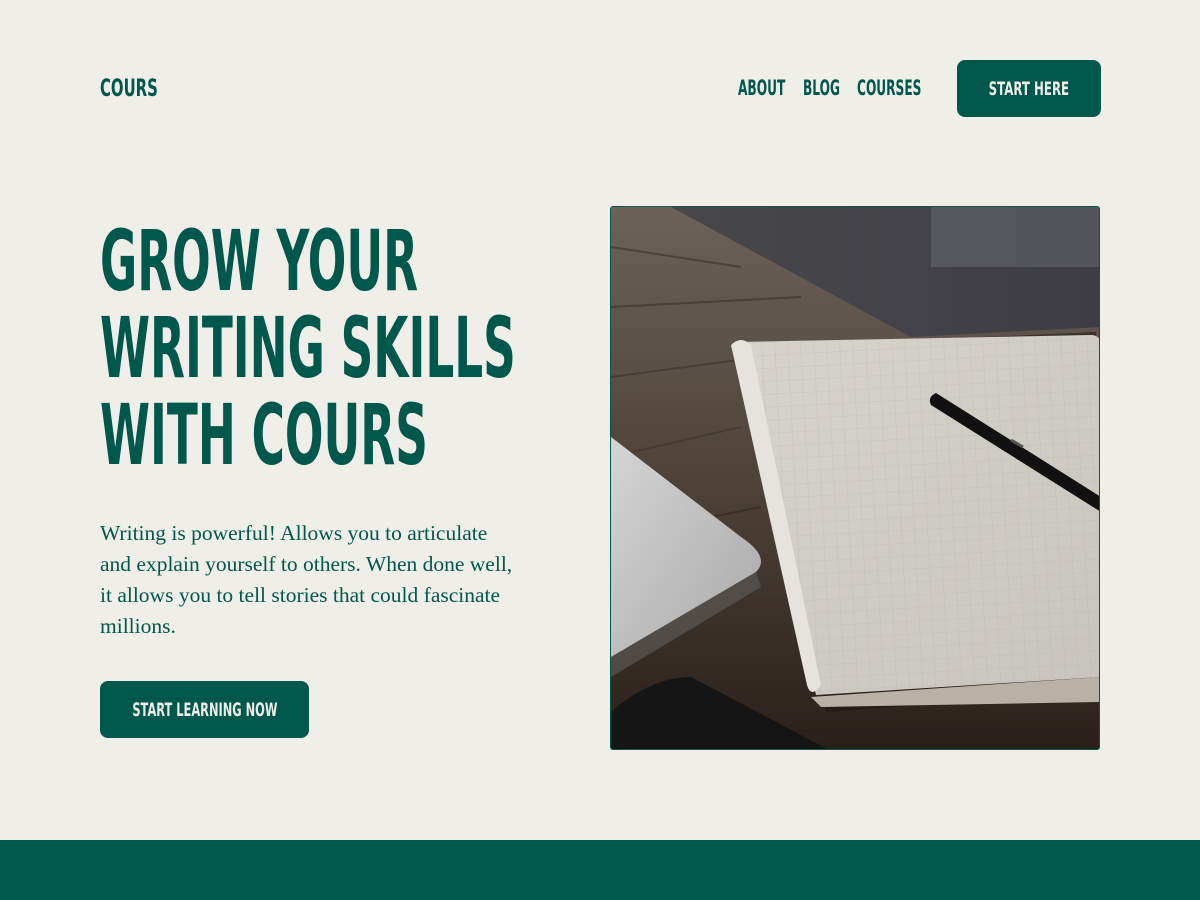  I want to click on nav-link-about: ABOUT, so click(761, 88).